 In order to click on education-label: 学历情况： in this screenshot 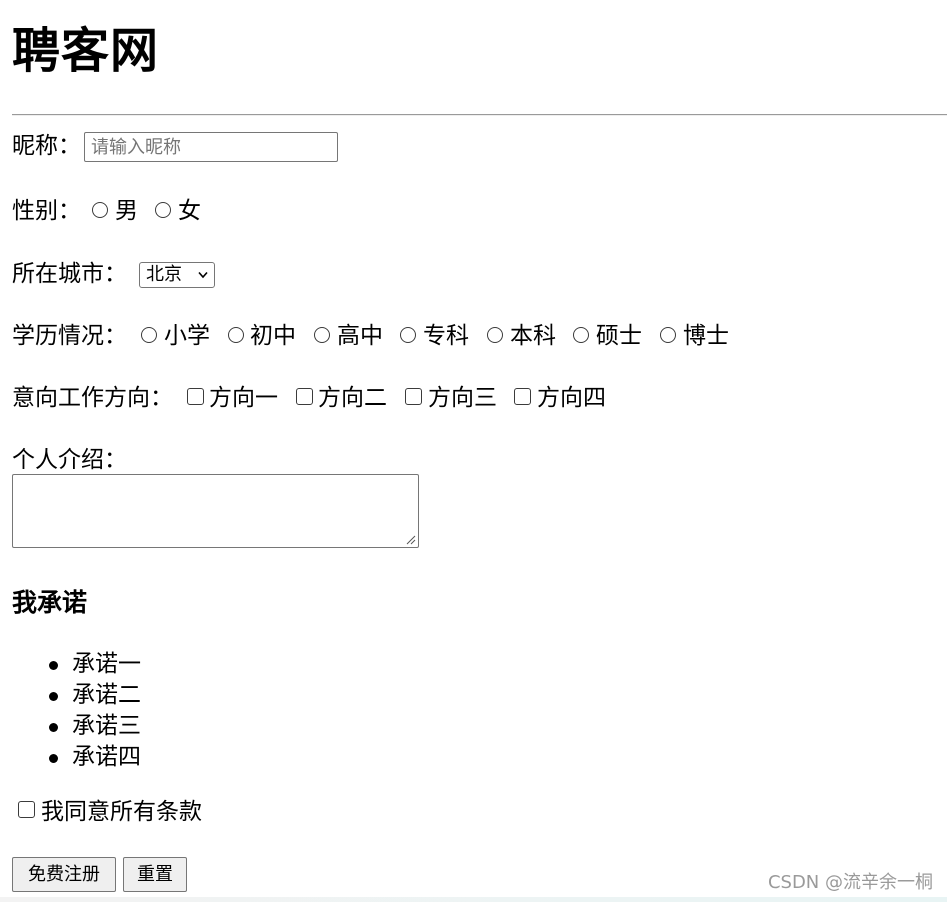, I will do `click(69, 336)`.